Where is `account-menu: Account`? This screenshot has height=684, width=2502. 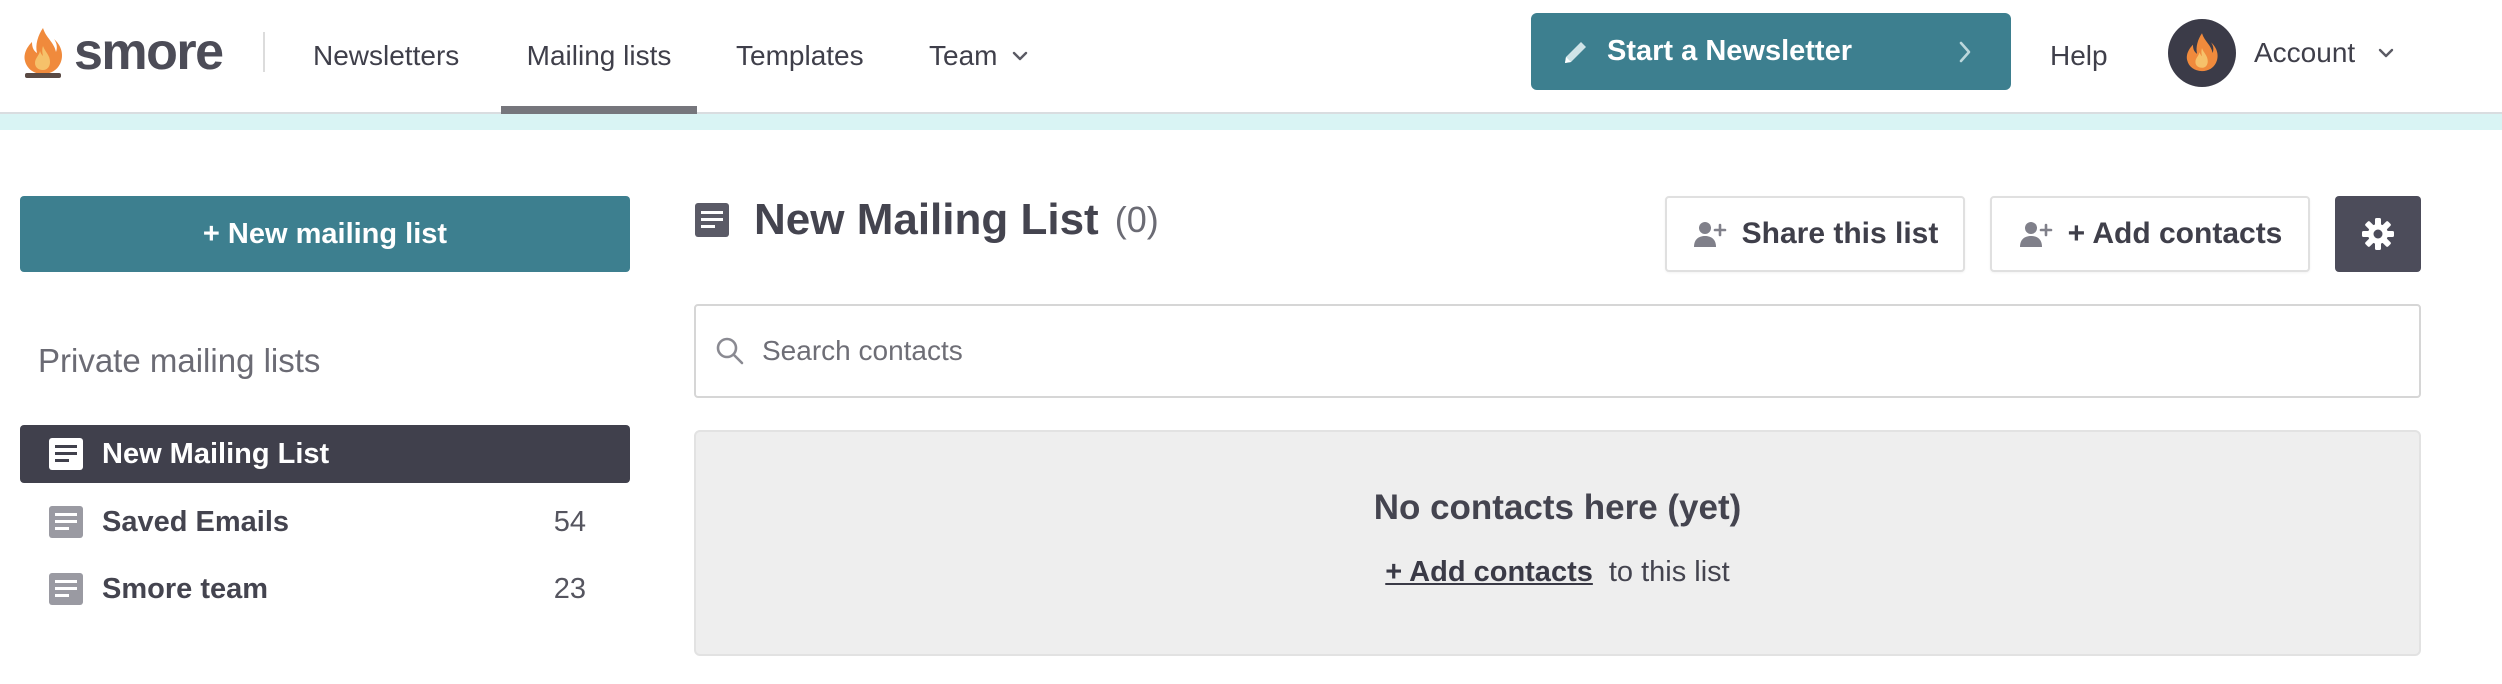
account-menu: Account is located at coordinates (2281, 53).